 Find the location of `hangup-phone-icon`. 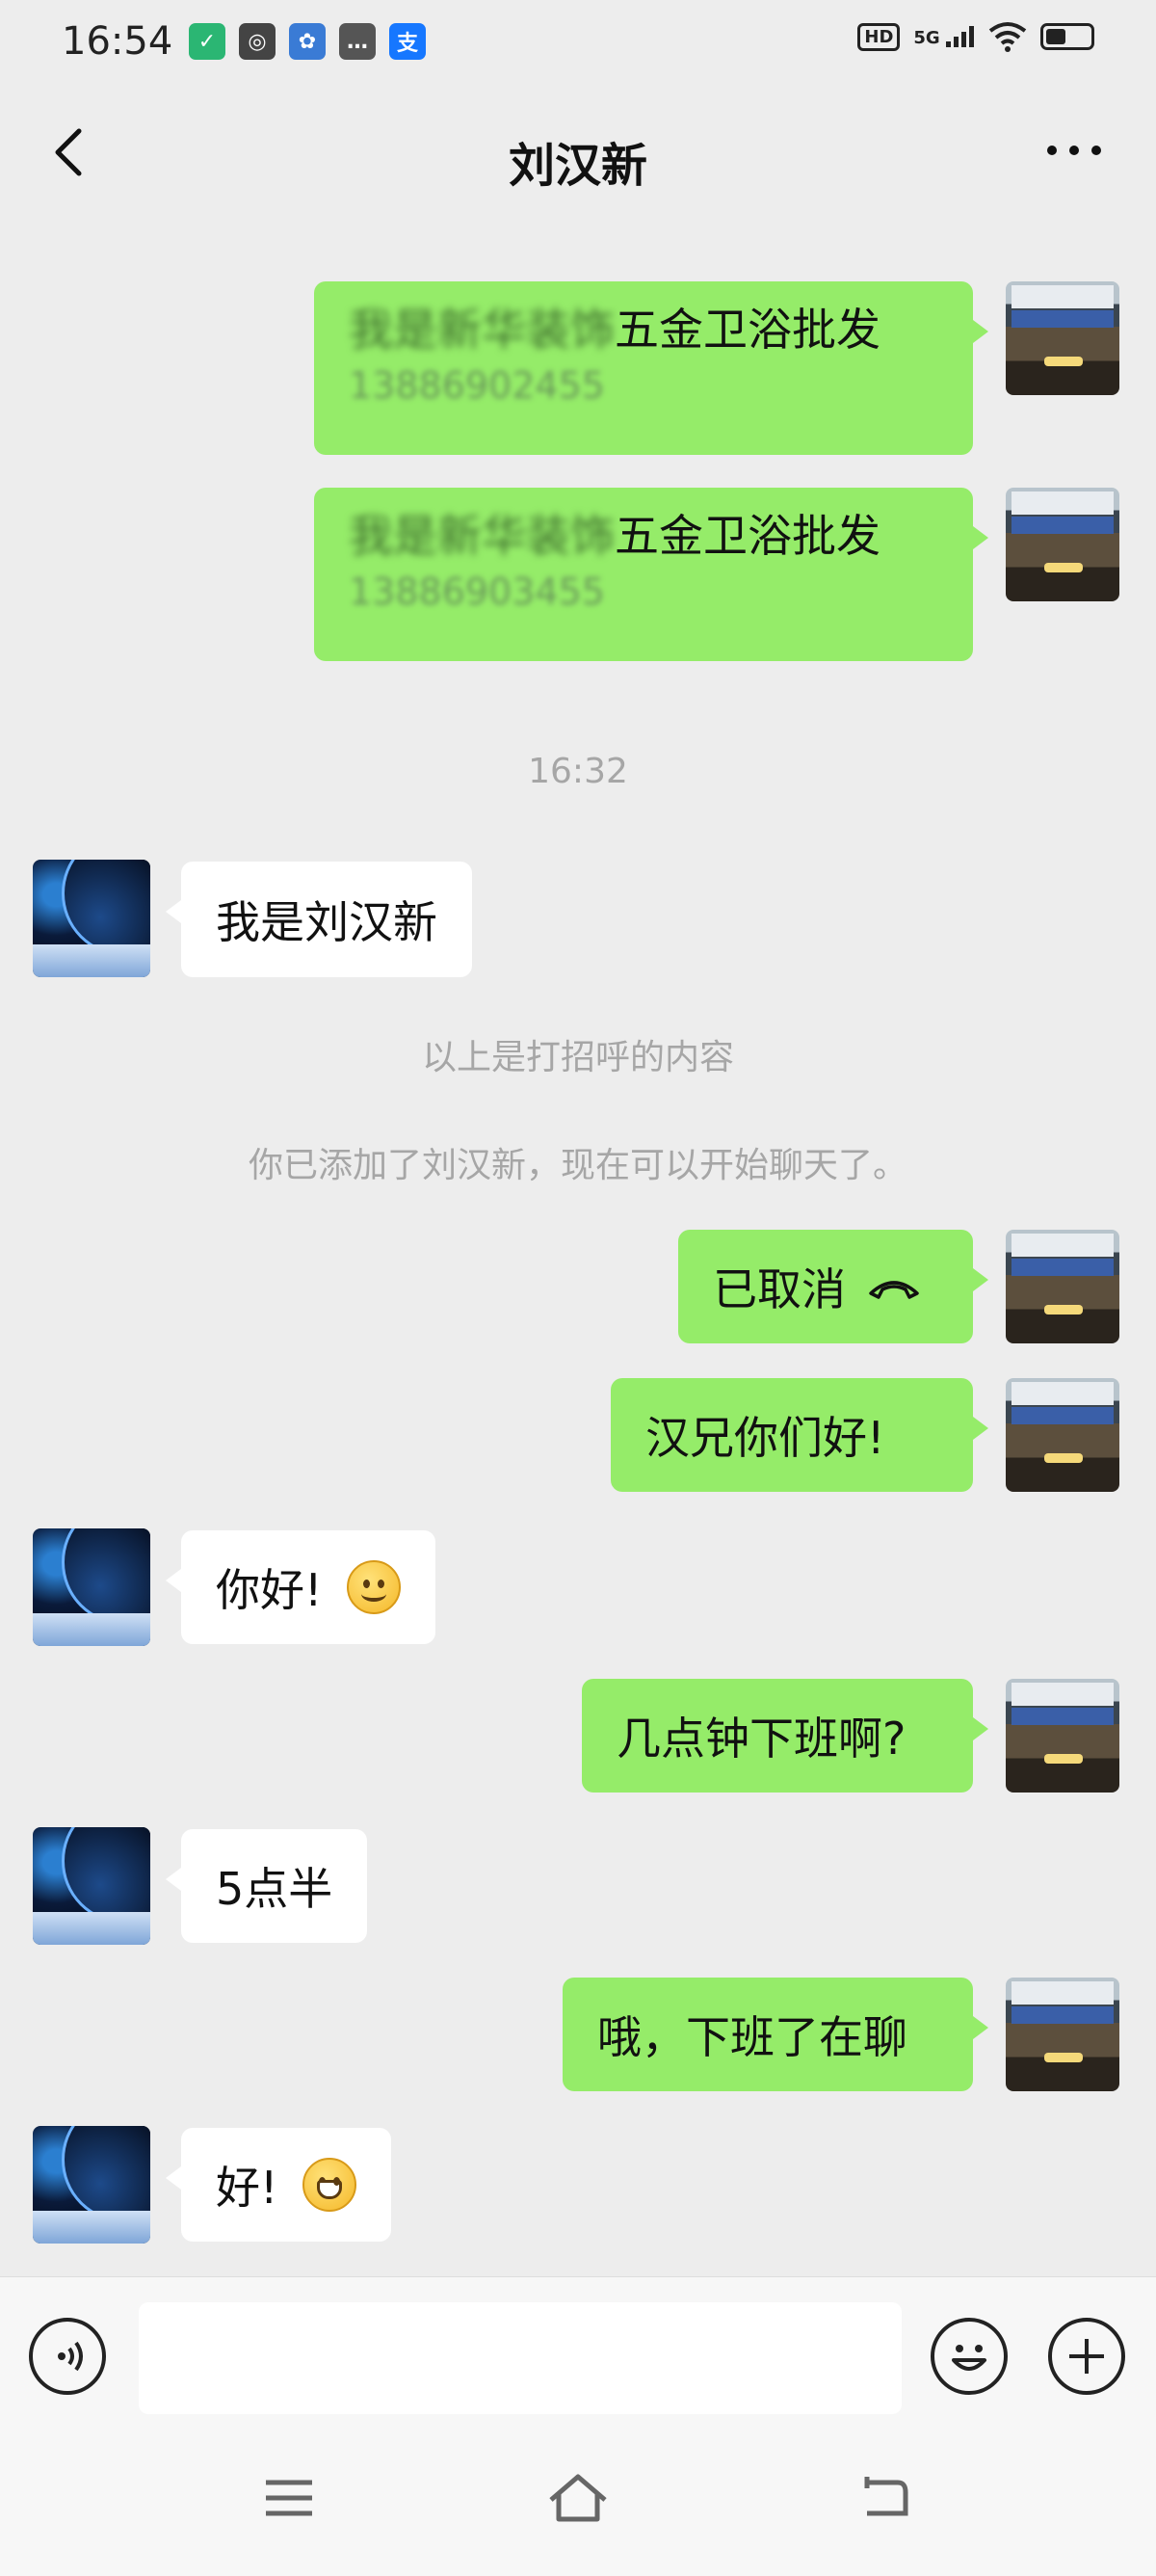

hangup-phone-icon is located at coordinates (894, 1290).